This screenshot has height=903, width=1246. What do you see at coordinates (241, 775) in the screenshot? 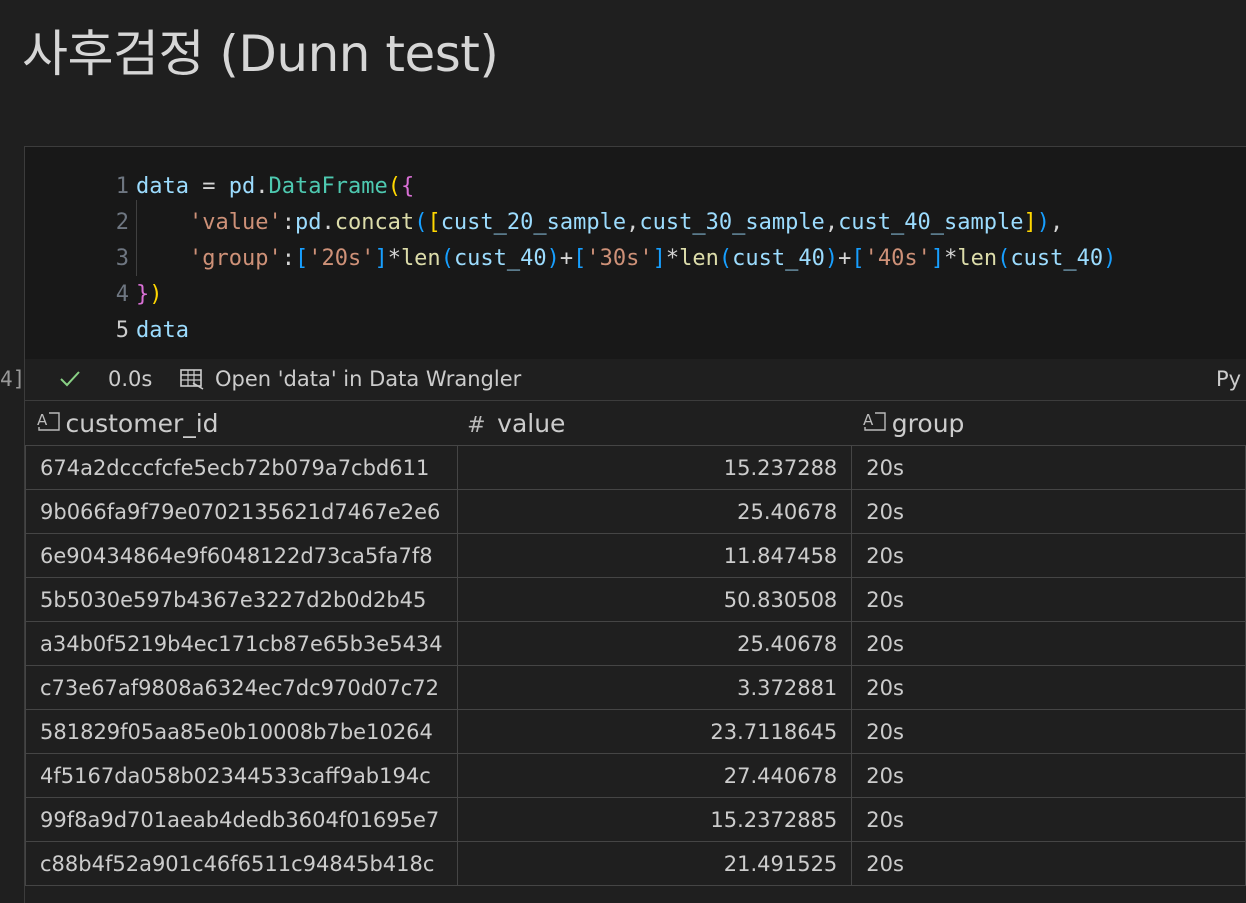
I see `cell-customer-id: 4f5167da058b02344533caff9ab194c` at bounding box center [241, 775].